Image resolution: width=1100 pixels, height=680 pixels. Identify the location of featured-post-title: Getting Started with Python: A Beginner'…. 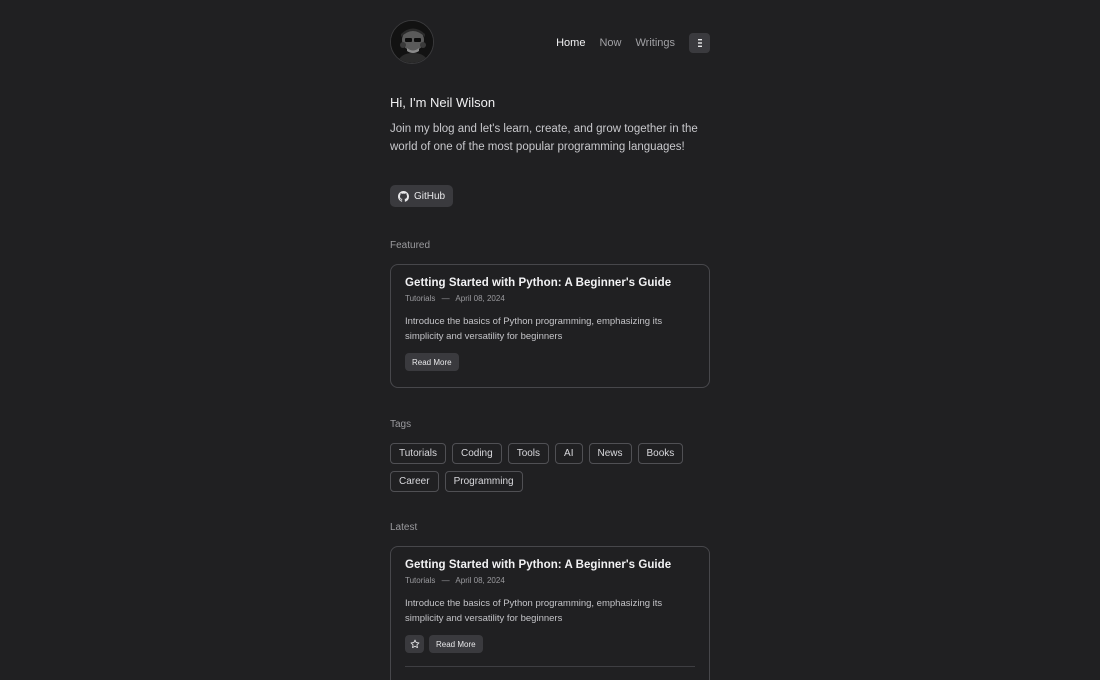
(550, 283).